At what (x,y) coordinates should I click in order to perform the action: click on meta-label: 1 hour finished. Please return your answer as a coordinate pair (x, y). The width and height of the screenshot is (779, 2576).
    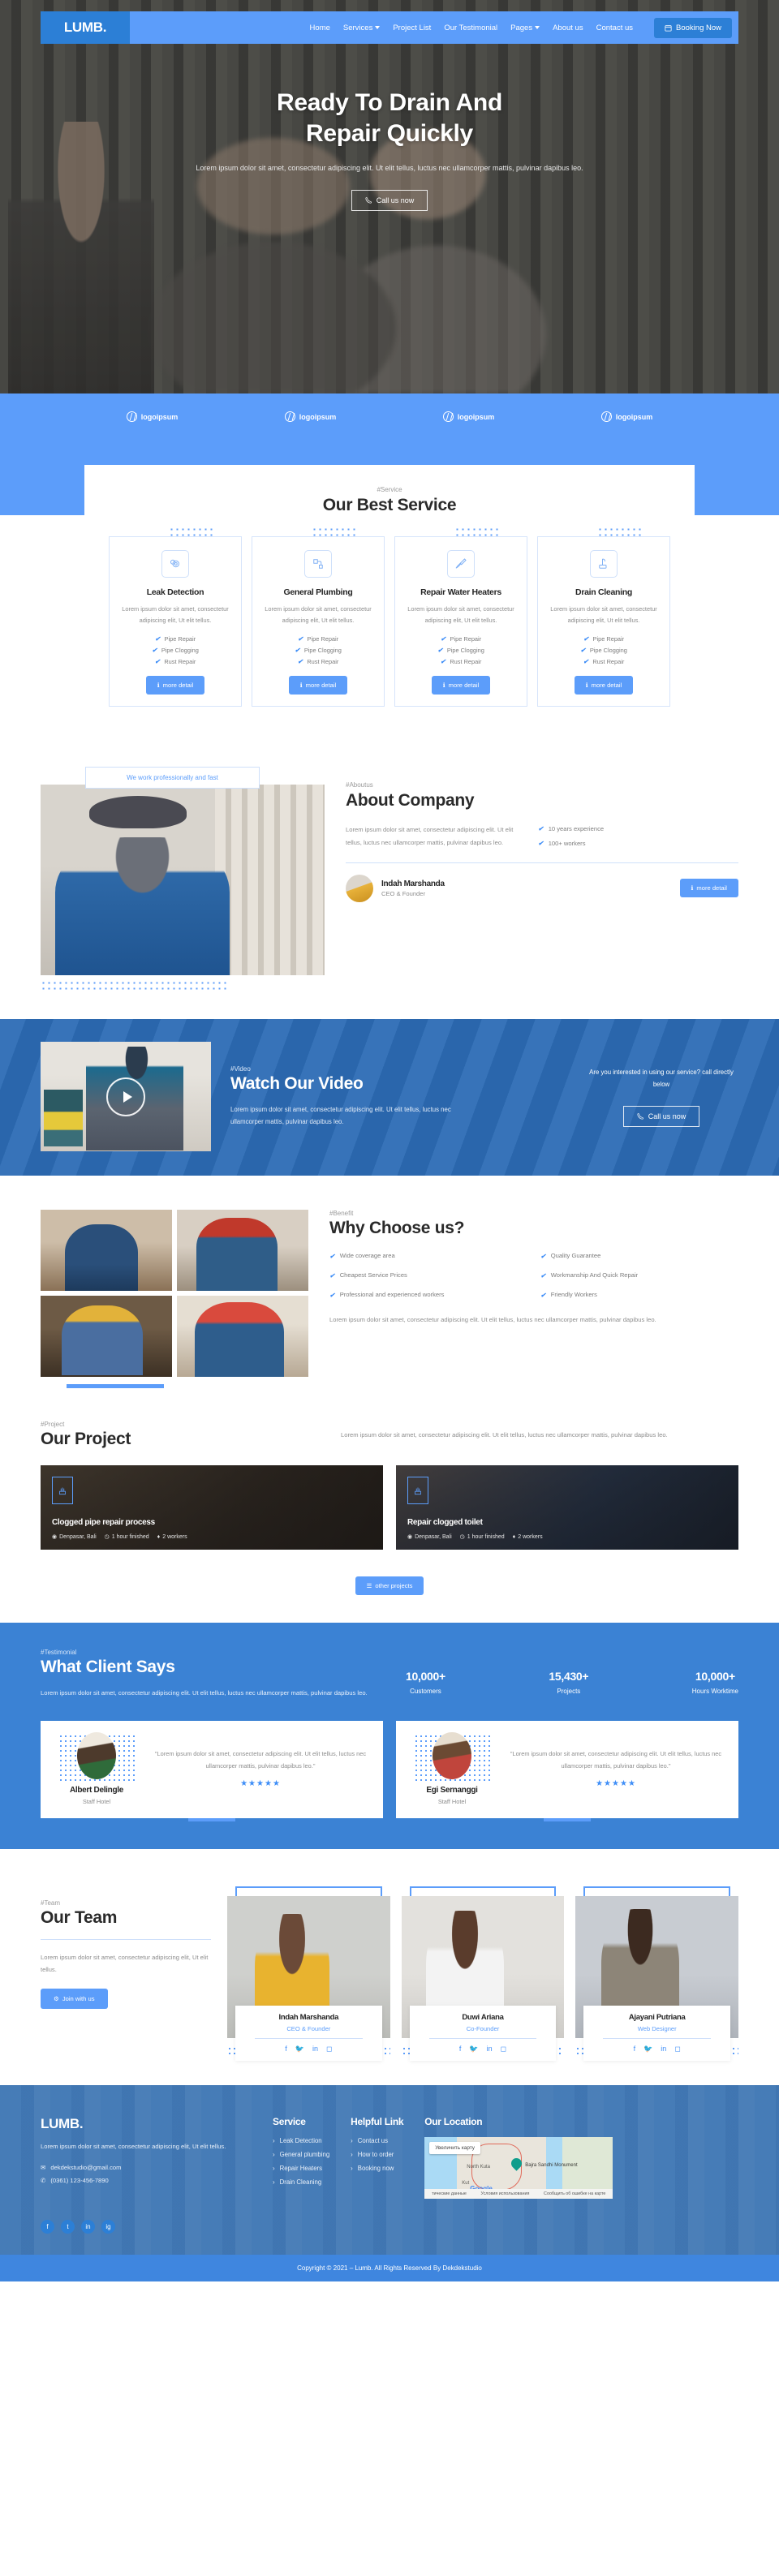
    Looking at the image, I should click on (130, 1536).